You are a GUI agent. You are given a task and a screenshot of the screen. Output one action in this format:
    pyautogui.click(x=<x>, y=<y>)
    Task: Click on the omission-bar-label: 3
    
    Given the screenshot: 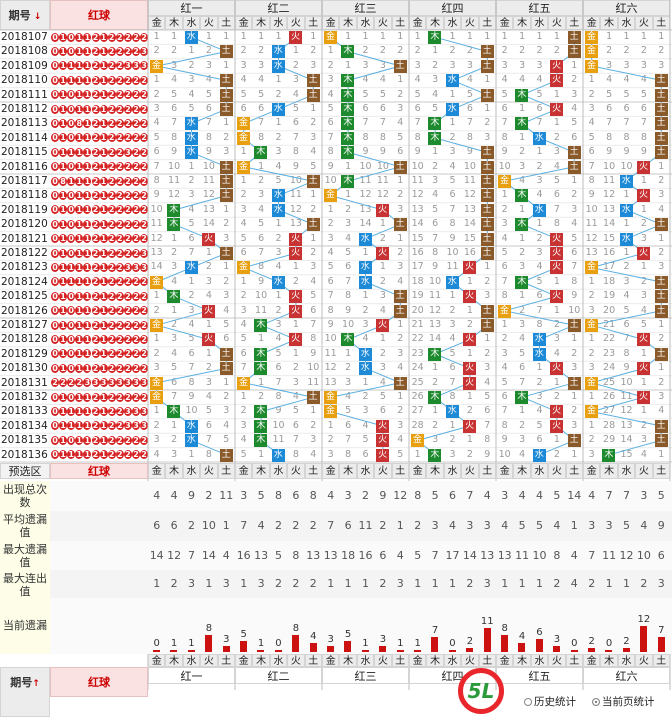 What is the action you would take?
    pyautogui.click(x=383, y=639)
    